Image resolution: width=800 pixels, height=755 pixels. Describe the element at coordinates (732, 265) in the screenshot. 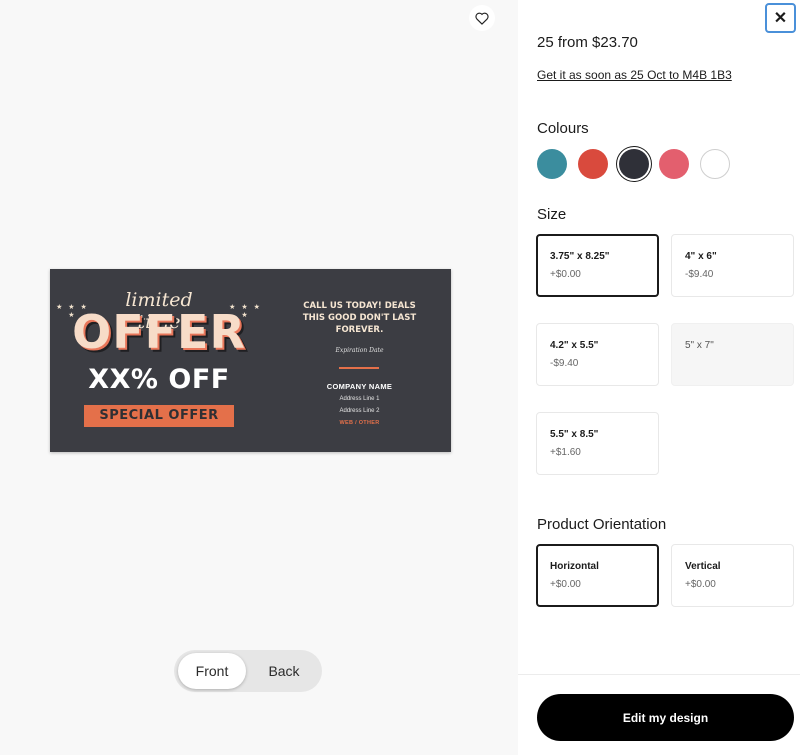

I see `size-option-4x6: 4" x 6" -$9.40` at that location.